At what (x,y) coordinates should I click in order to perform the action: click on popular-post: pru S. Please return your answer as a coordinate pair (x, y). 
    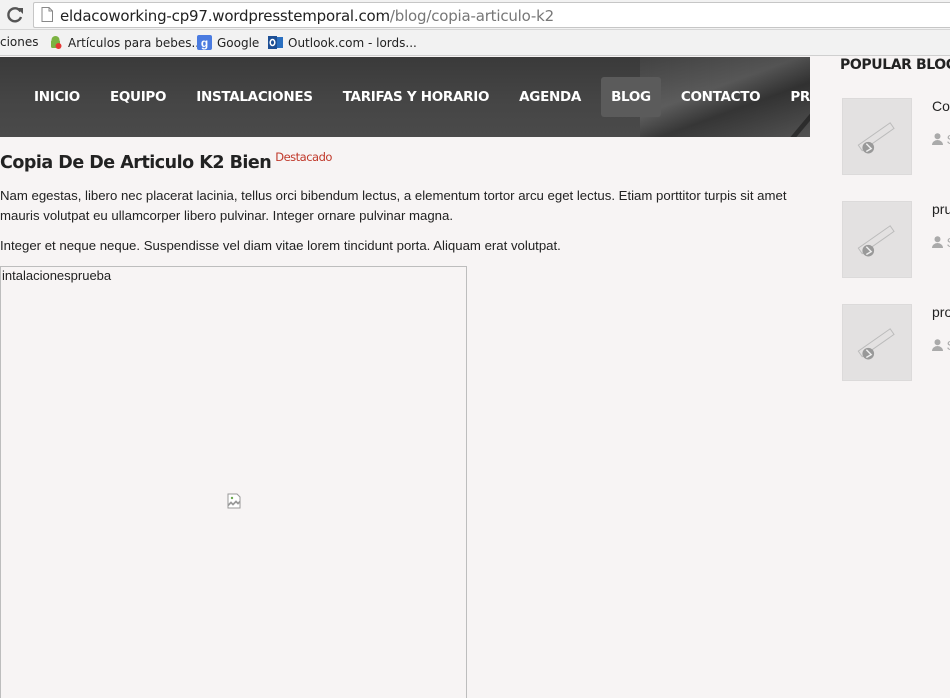
    Looking at the image, I should click on (896, 241).